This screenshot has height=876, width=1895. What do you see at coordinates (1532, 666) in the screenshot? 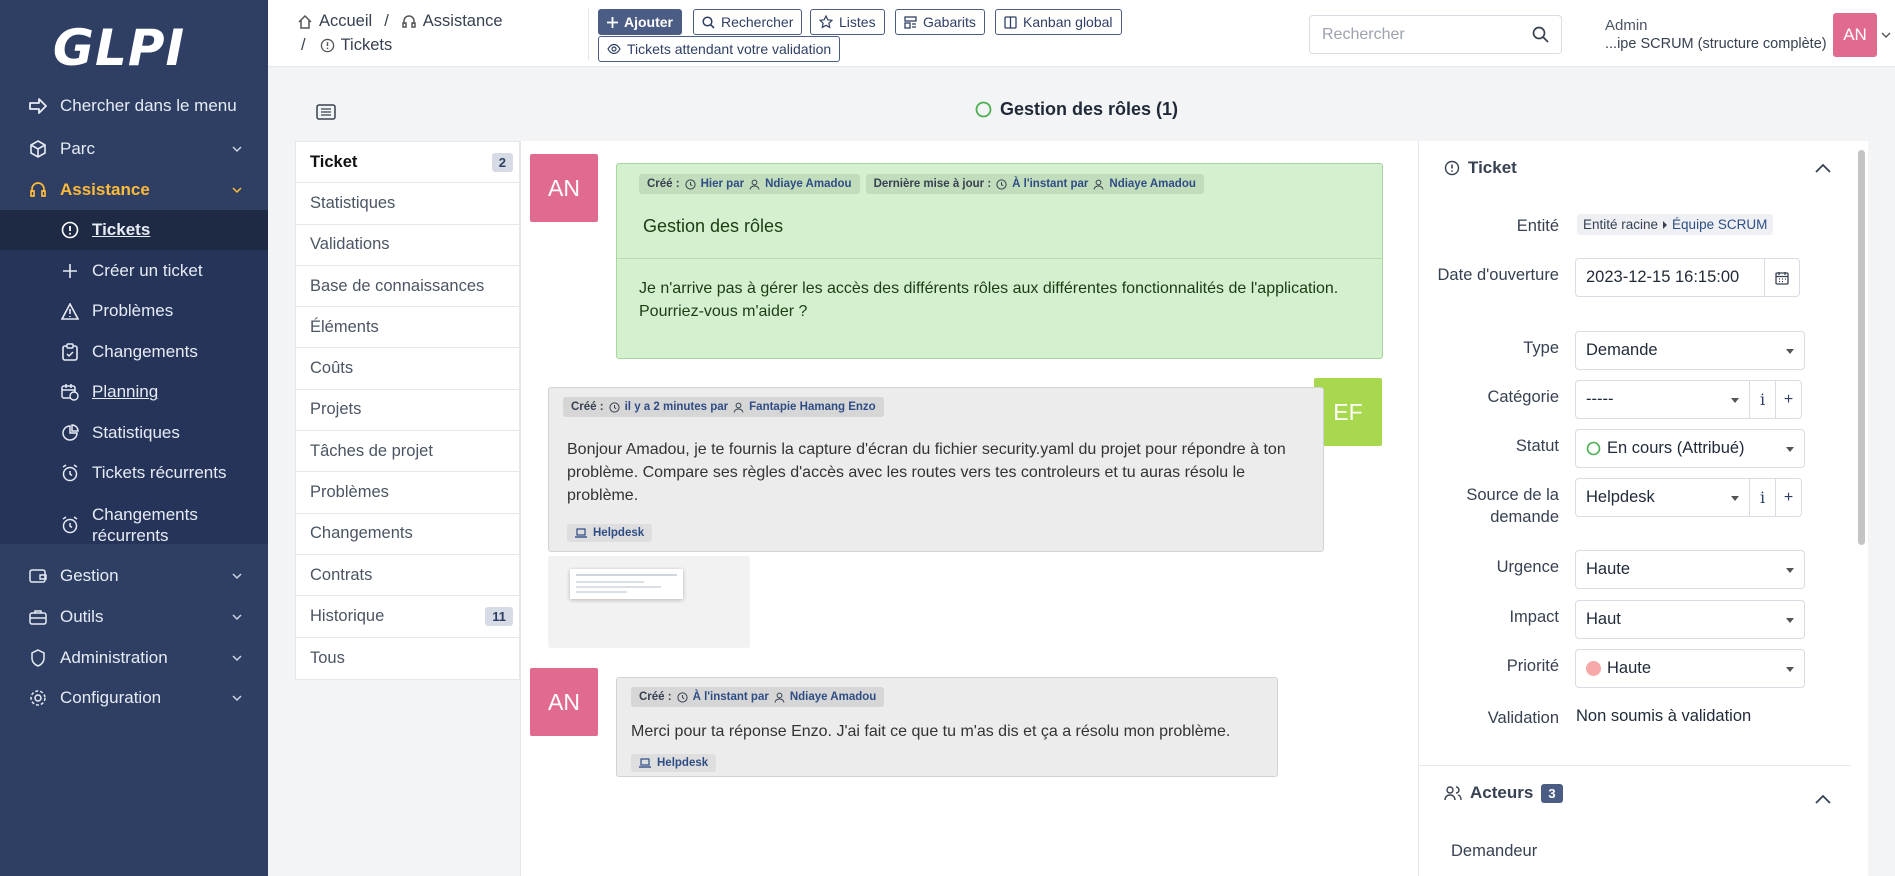
I see `priority-label: Priorité` at bounding box center [1532, 666].